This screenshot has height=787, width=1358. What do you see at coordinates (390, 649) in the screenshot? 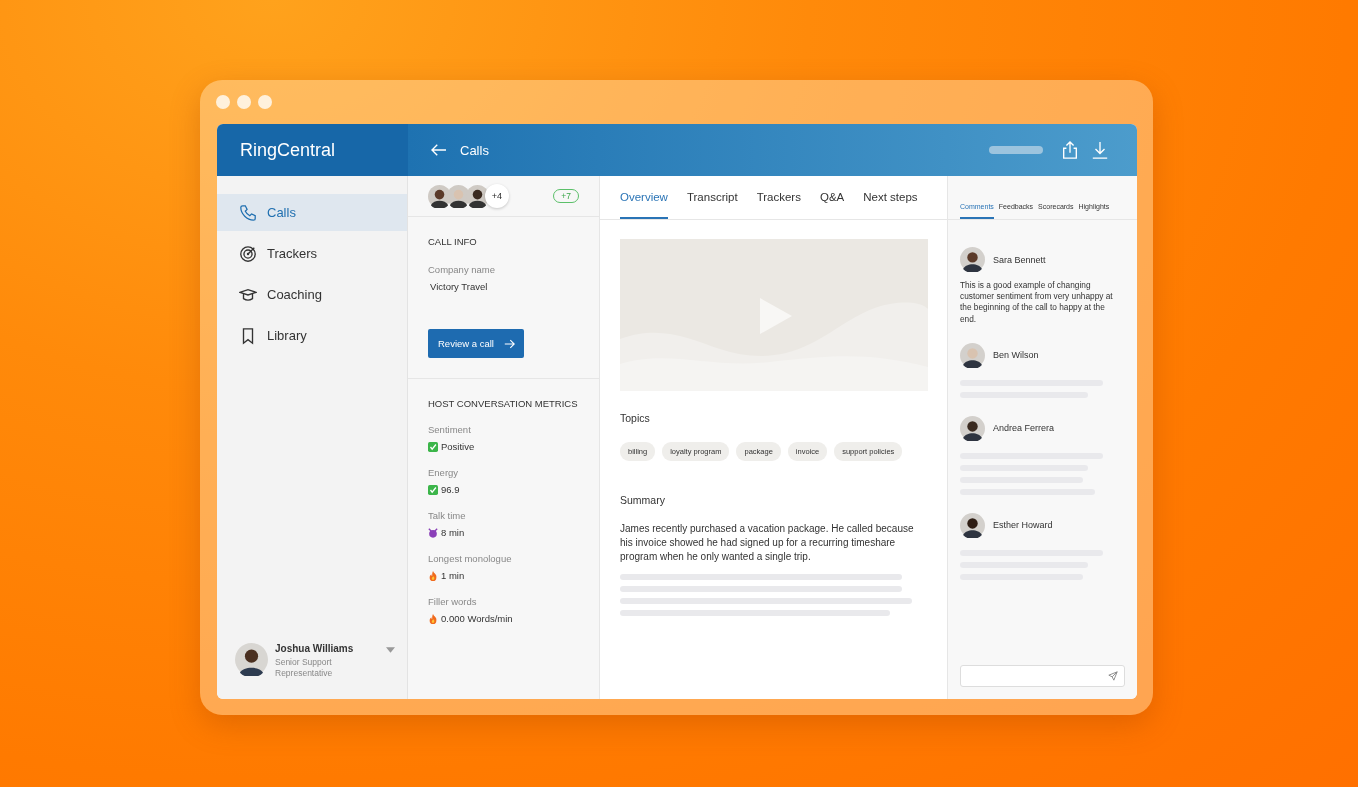
I see `caret-icon` at bounding box center [390, 649].